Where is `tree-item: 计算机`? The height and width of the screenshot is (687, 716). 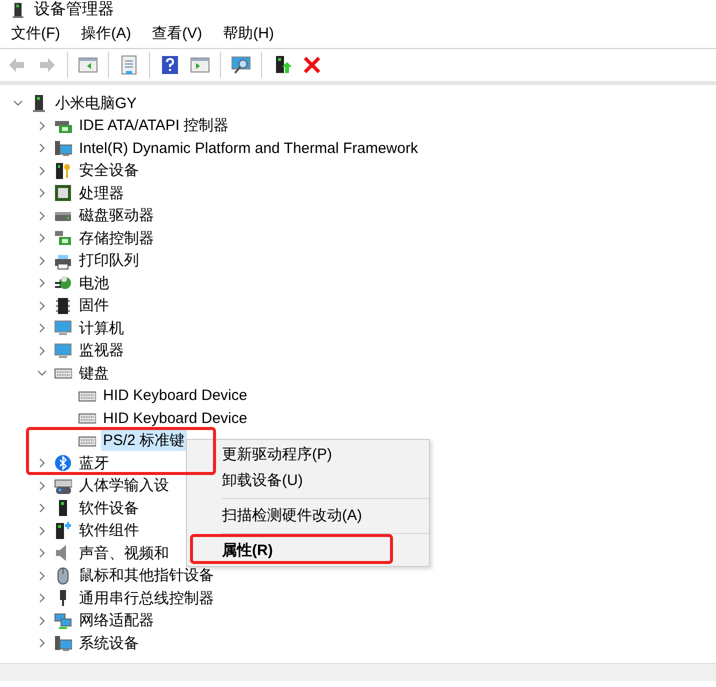
tree-item: 计算机 is located at coordinates (101, 328).